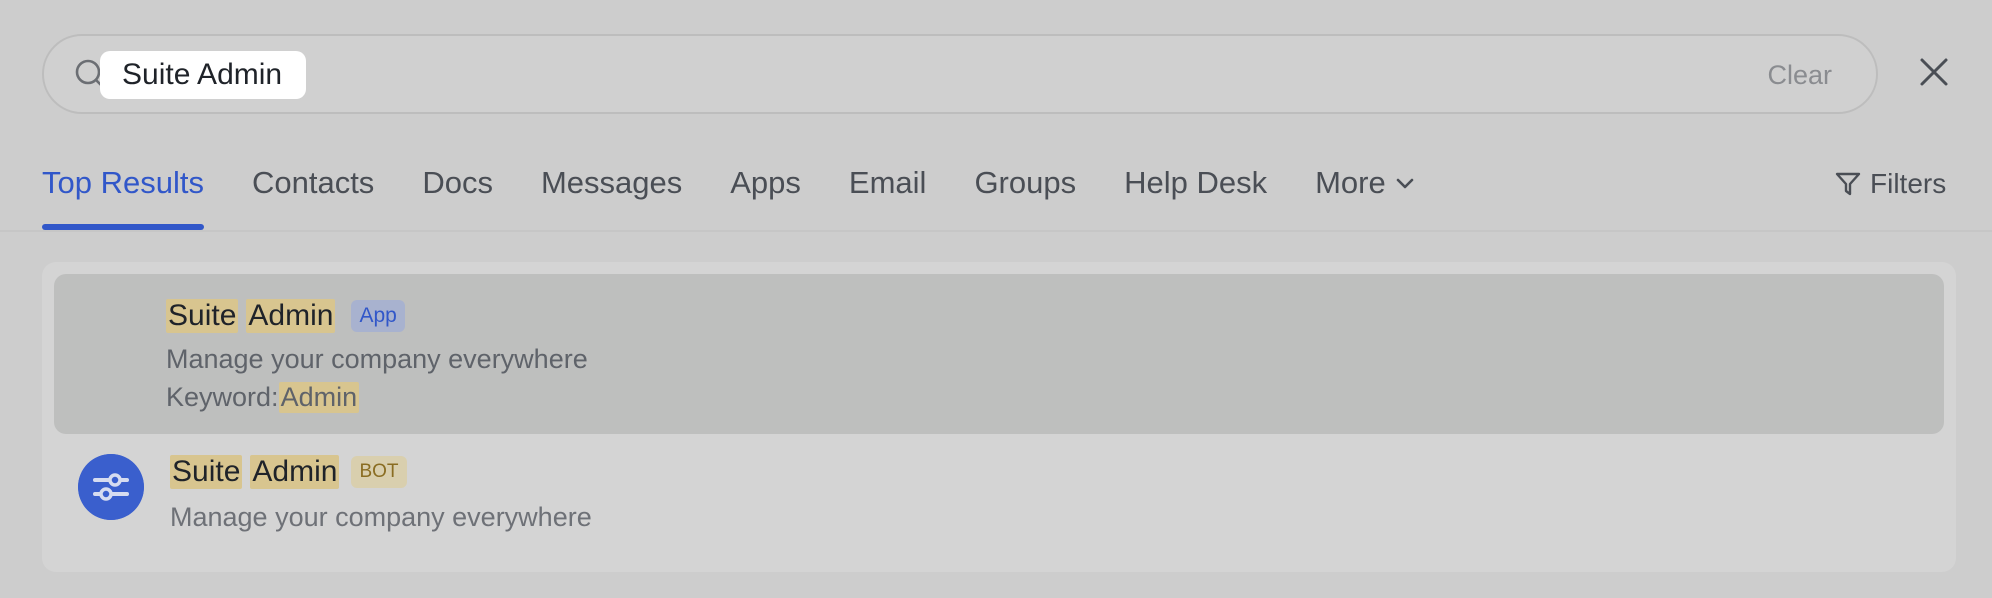  What do you see at coordinates (1799, 75) in the screenshot?
I see `clear-button: Clear` at bounding box center [1799, 75].